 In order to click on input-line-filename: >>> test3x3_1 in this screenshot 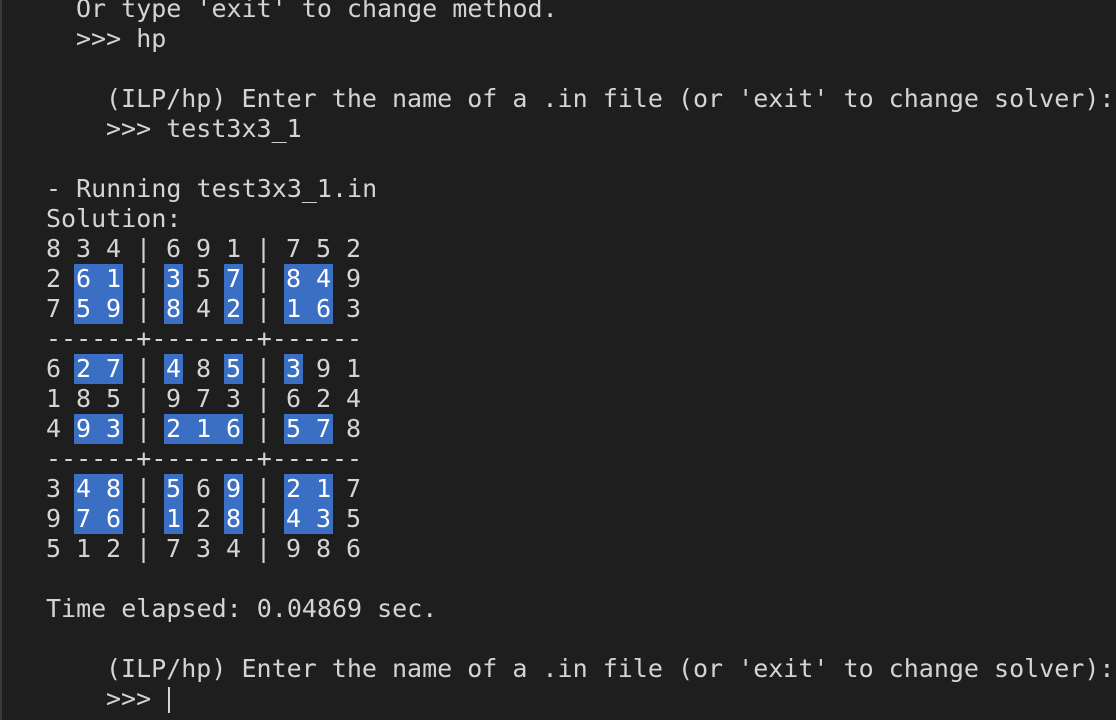, I will do `click(204, 128)`.